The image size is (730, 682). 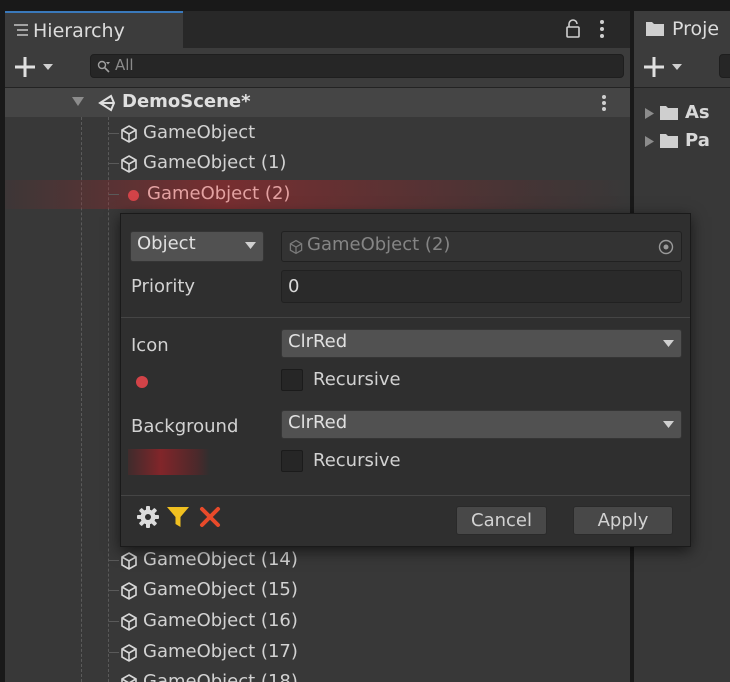 What do you see at coordinates (696, 29) in the screenshot?
I see `project-tab-label: Proje` at bounding box center [696, 29].